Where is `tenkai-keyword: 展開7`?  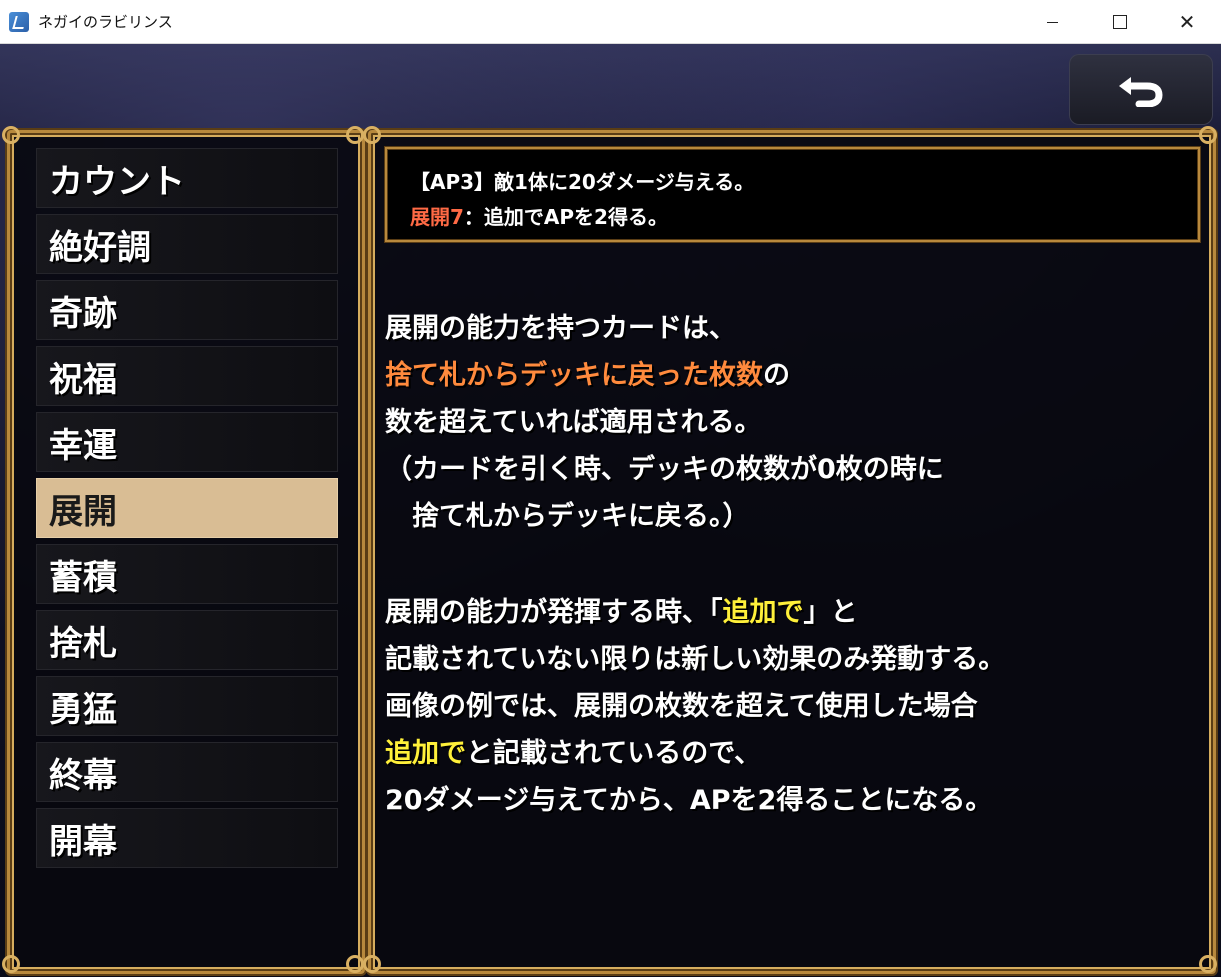
tenkai-keyword: 展開7 is located at coordinates (437, 217).